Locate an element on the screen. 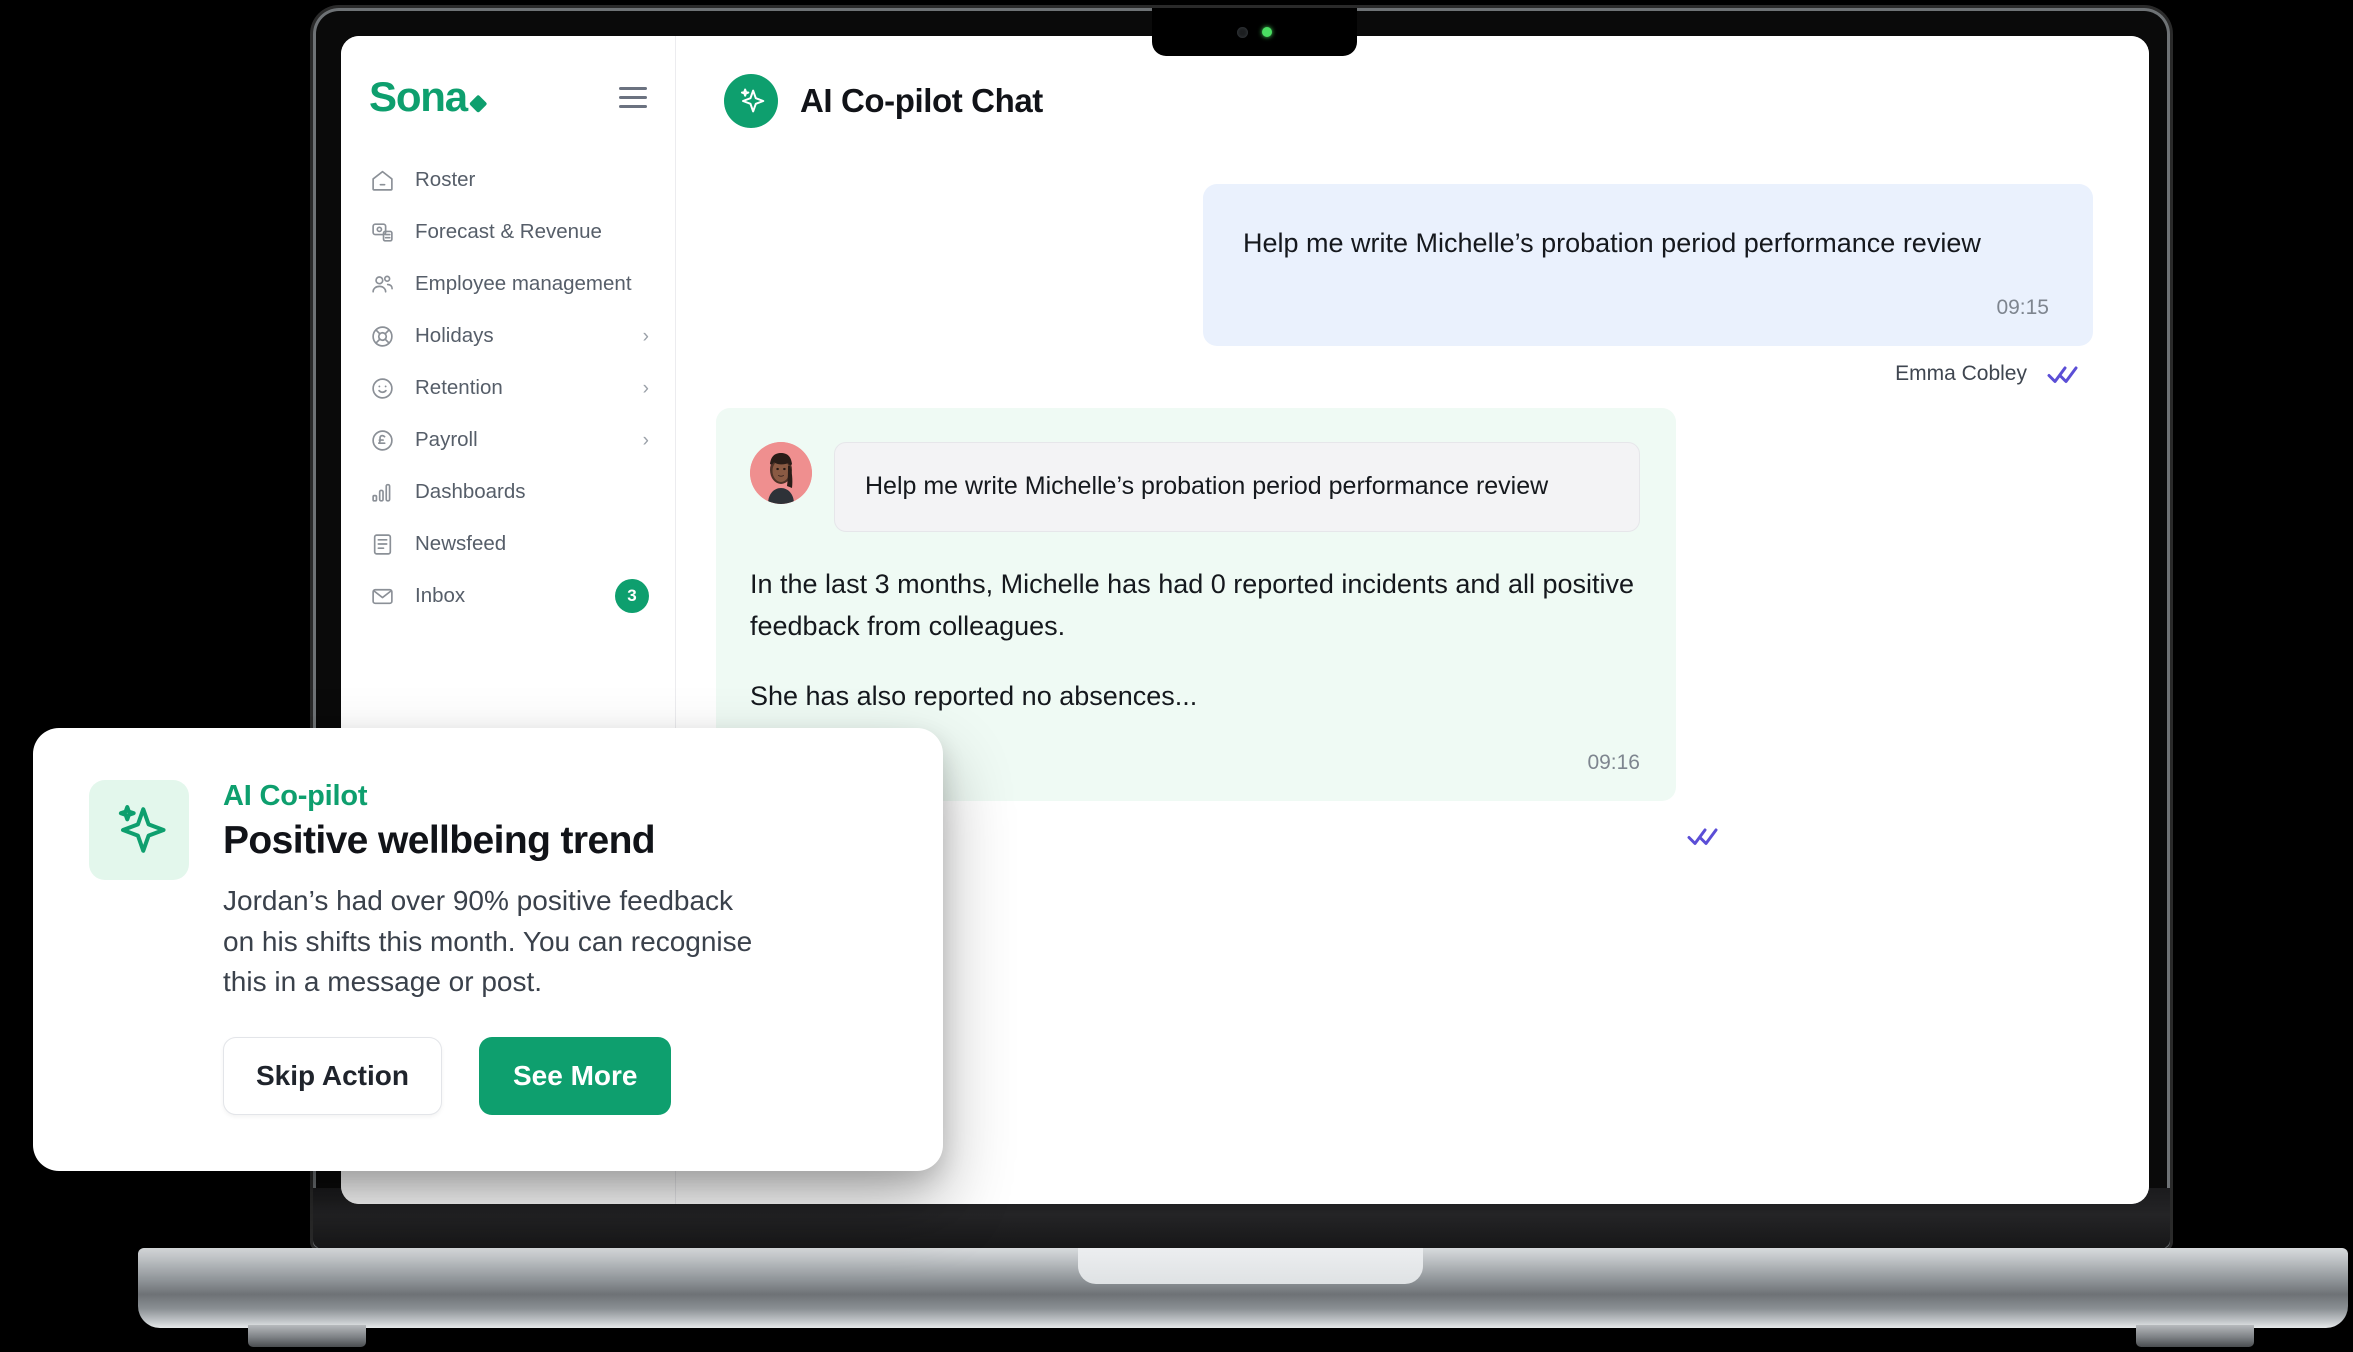  copilot-card-actions: Skip Action See More is located at coordinates (555, 1075).